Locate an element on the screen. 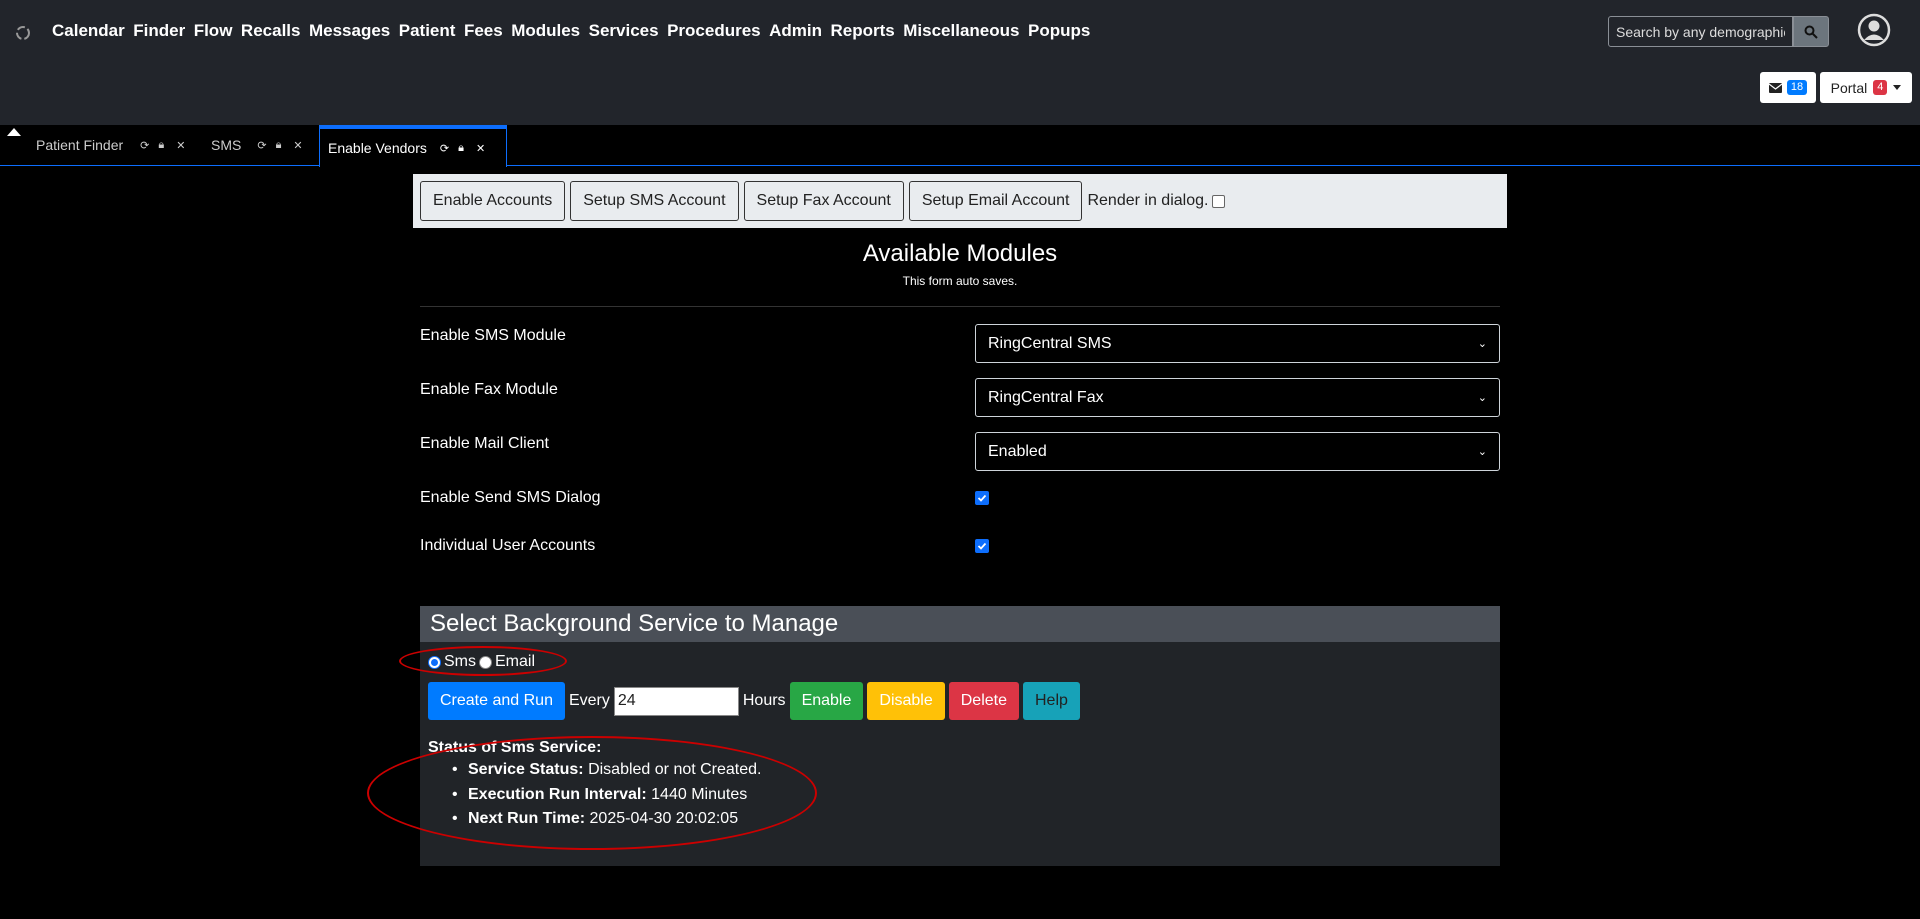 Image resolution: width=1920 pixels, height=919 pixels. service-radio-group: Sms Email is located at coordinates (481, 662).